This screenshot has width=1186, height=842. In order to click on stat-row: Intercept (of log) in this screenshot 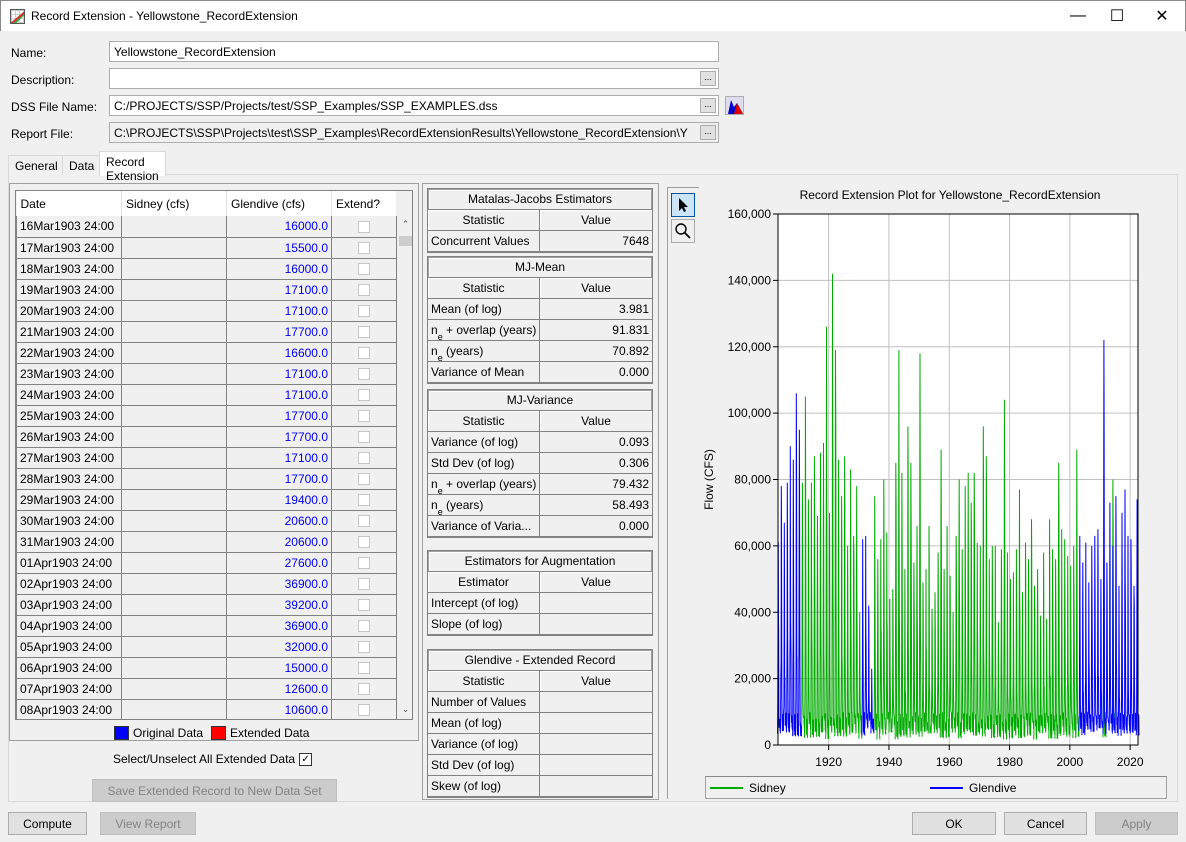, I will do `click(540, 603)`.